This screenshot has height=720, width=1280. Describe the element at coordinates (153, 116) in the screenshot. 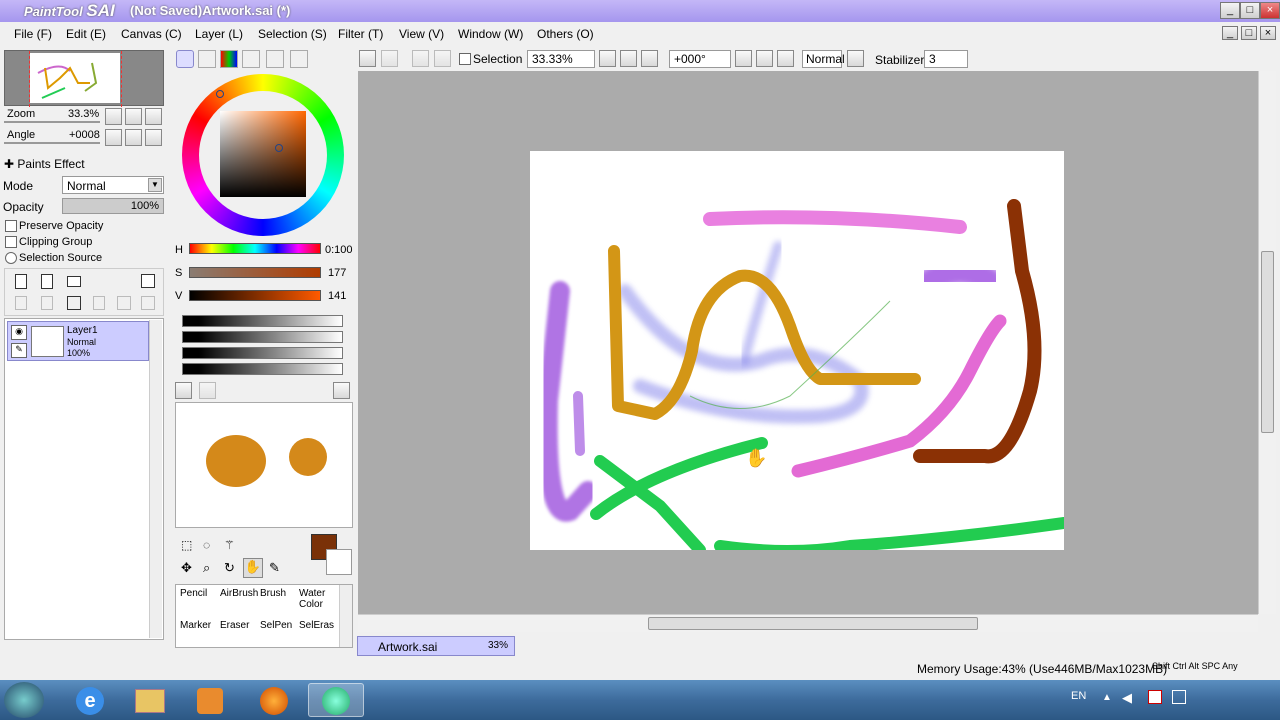

I see `zoom-reset-button` at that location.